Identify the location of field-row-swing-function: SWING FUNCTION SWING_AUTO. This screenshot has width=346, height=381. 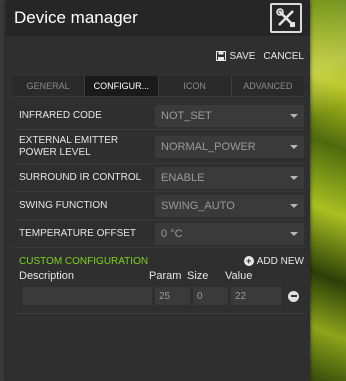
(158, 206).